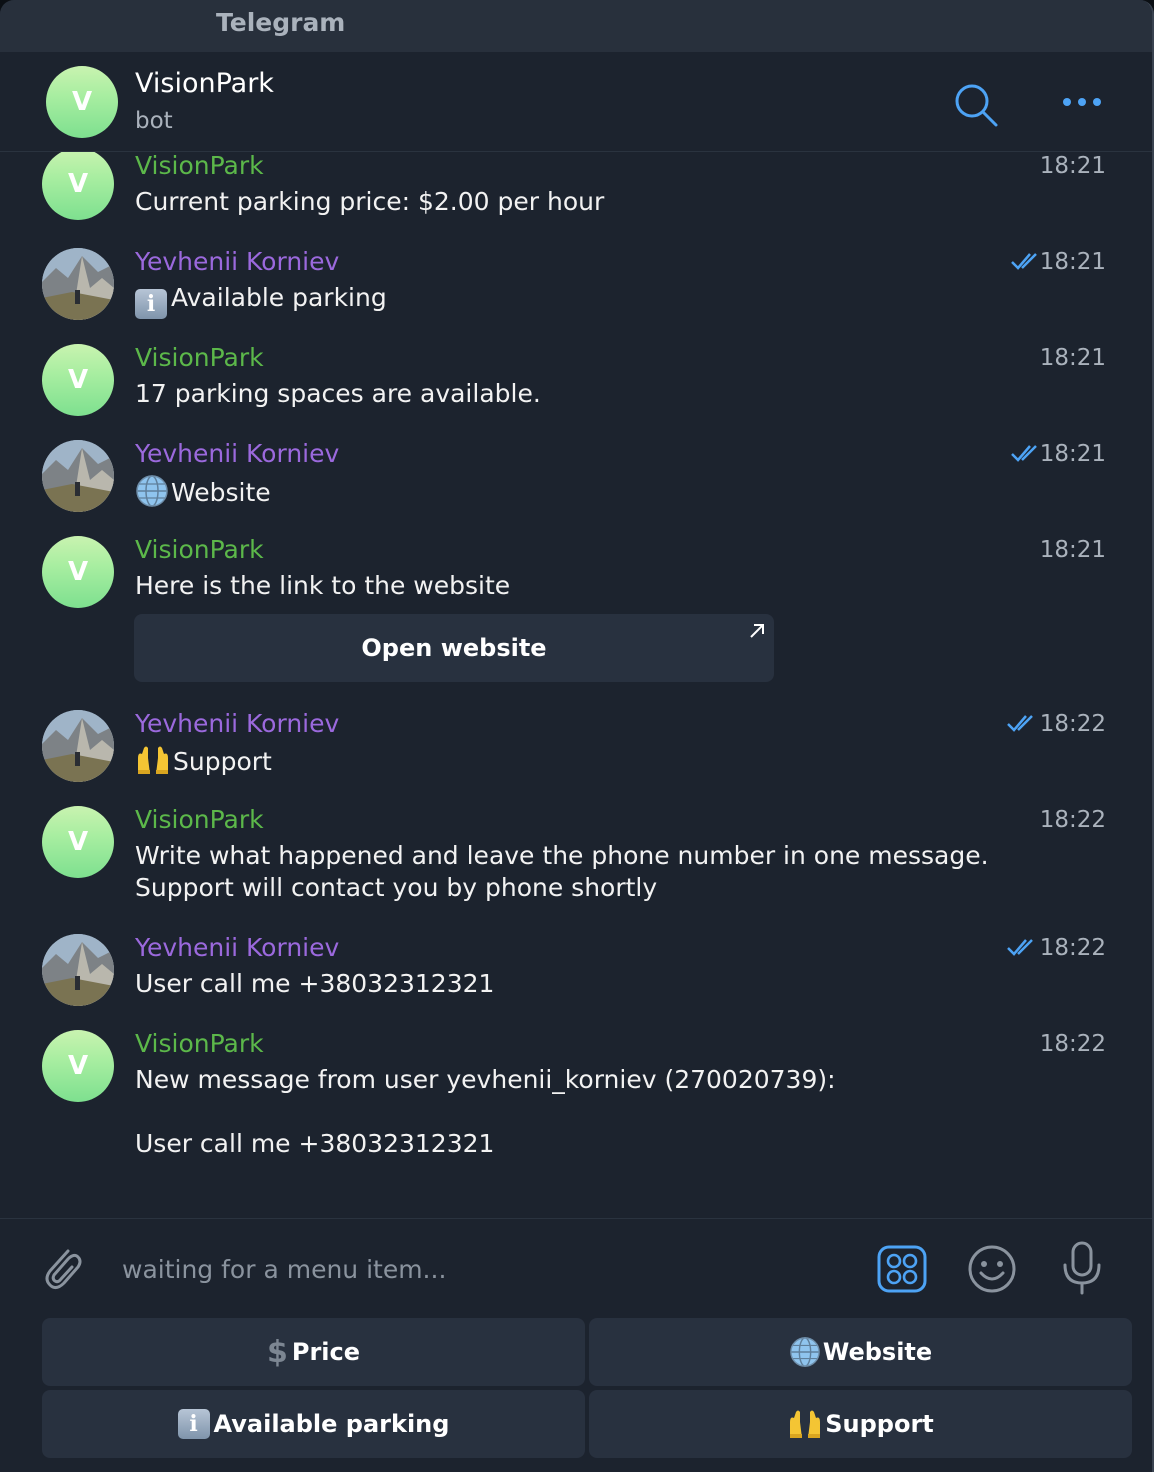 The image size is (1154, 1472). What do you see at coordinates (62, 1268) in the screenshot?
I see `paperclip-icon` at bounding box center [62, 1268].